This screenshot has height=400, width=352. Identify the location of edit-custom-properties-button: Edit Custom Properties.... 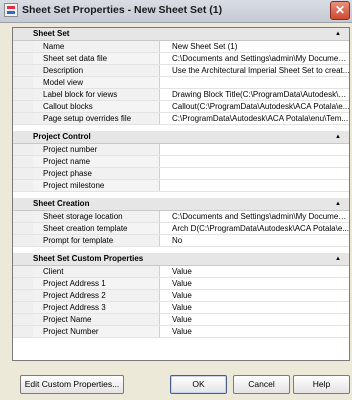
(72, 384).